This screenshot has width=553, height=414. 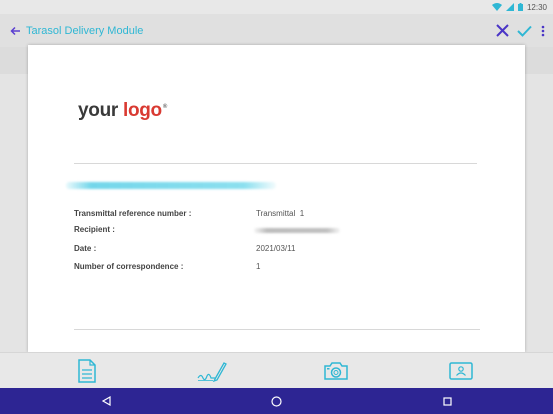 I want to click on battery-icon, so click(x=520, y=7).